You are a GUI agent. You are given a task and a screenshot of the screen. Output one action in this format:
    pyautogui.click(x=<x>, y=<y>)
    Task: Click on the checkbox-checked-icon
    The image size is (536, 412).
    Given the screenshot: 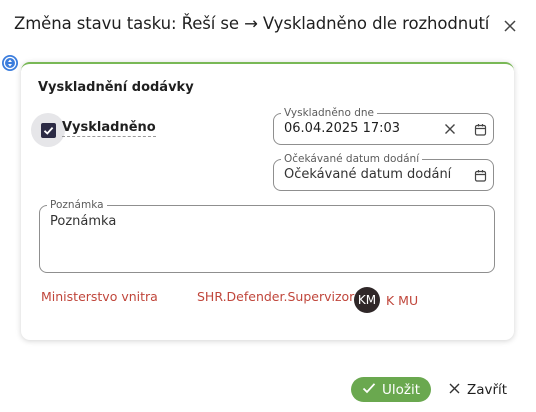 What is the action you would take?
    pyautogui.click(x=48, y=130)
    